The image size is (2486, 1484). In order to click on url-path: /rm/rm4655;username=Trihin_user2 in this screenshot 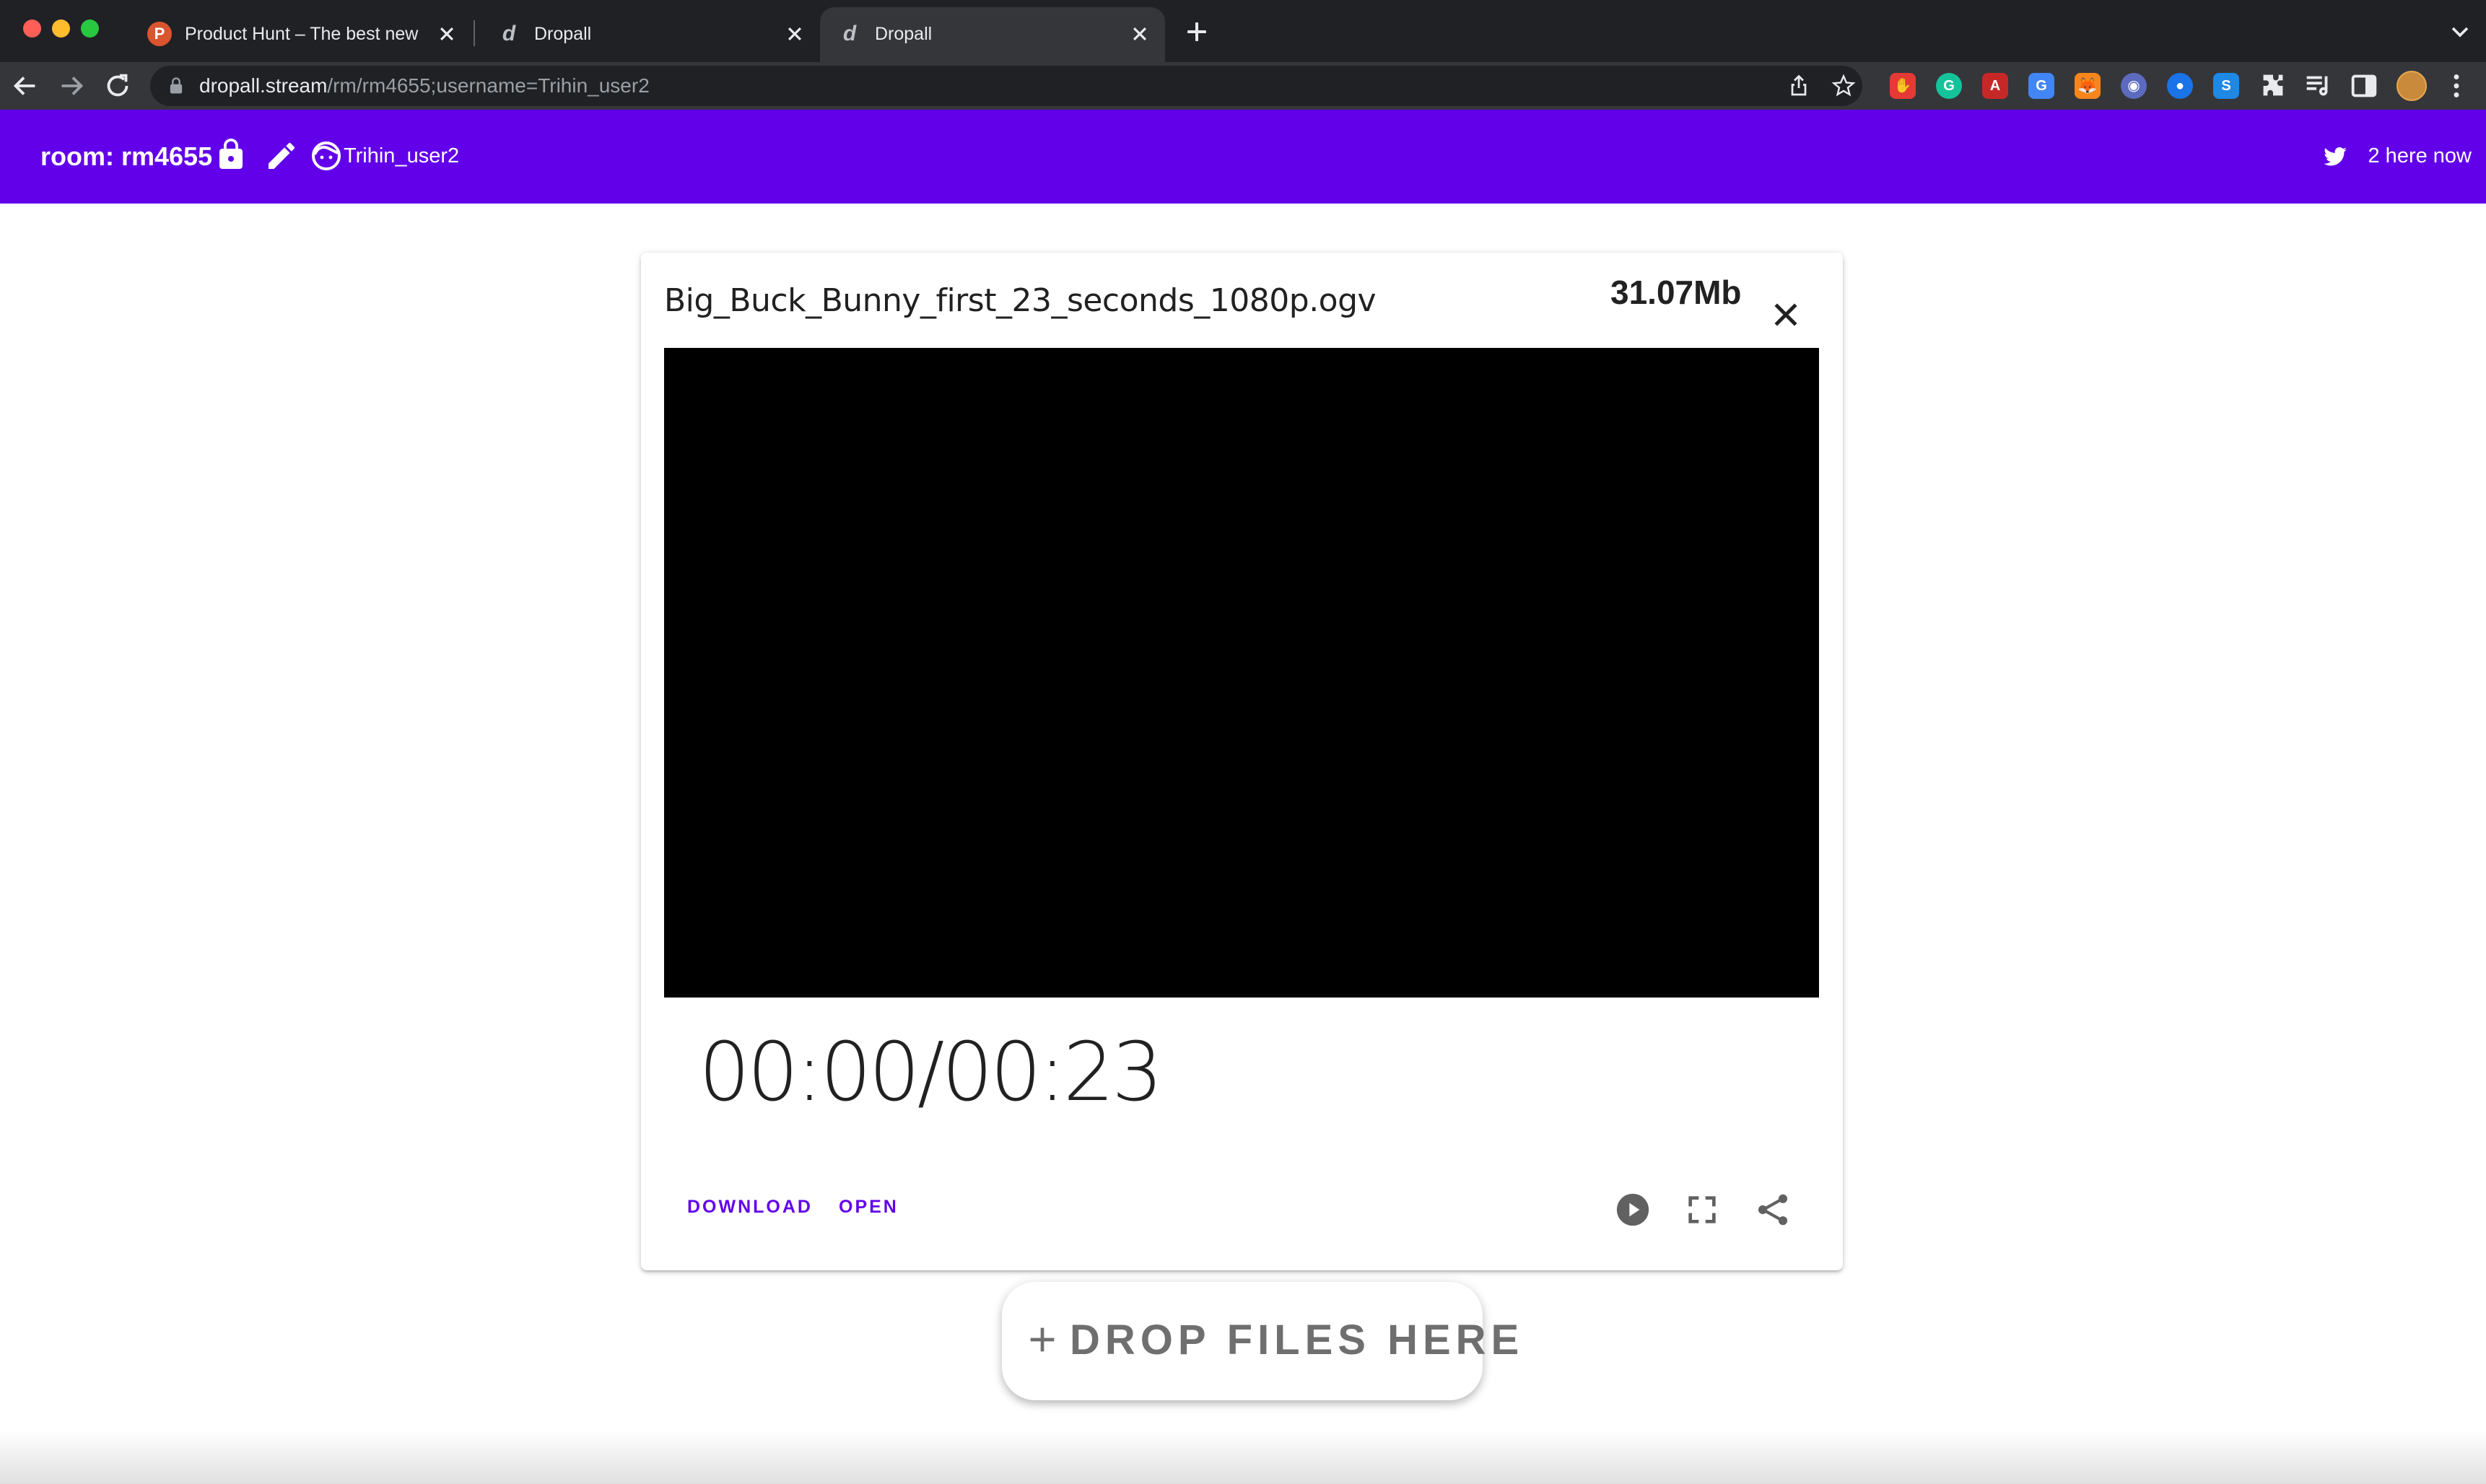, I will do `click(488, 85)`.